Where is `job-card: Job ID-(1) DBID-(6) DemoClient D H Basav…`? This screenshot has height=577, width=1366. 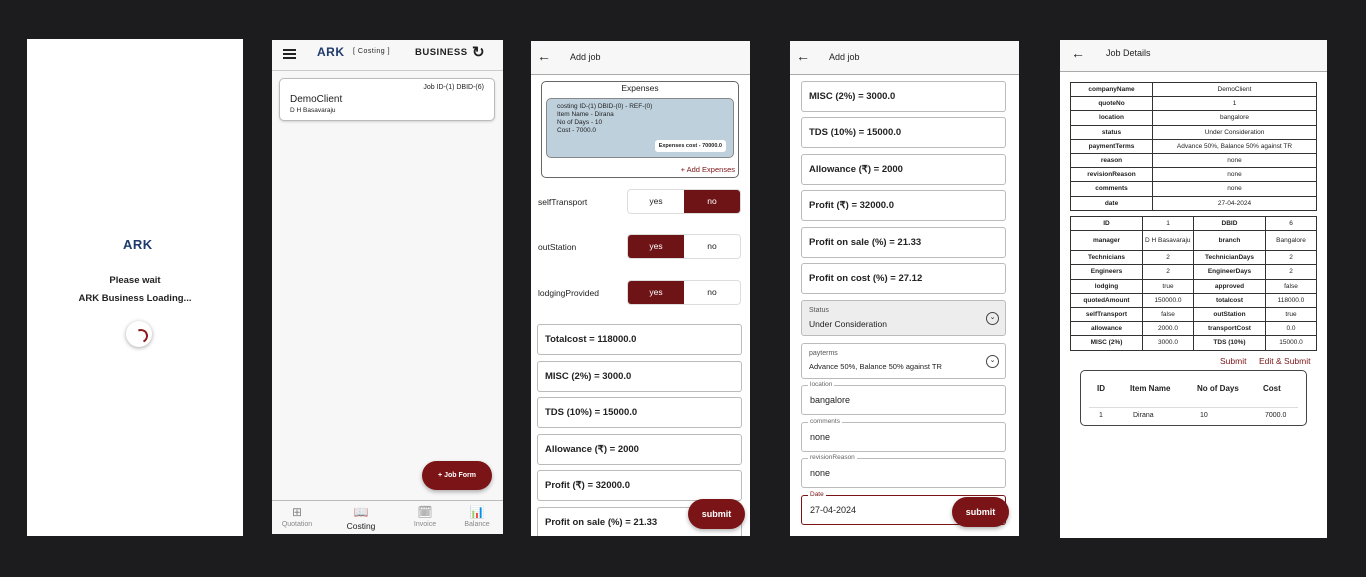
job-card: Job ID-(1) DBID-(6) DemoClient D H Basav… is located at coordinates (387, 99).